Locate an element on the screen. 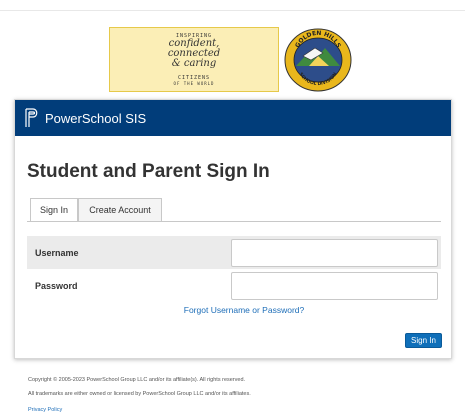  tab-create-account: Create Account is located at coordinates (120, 209).